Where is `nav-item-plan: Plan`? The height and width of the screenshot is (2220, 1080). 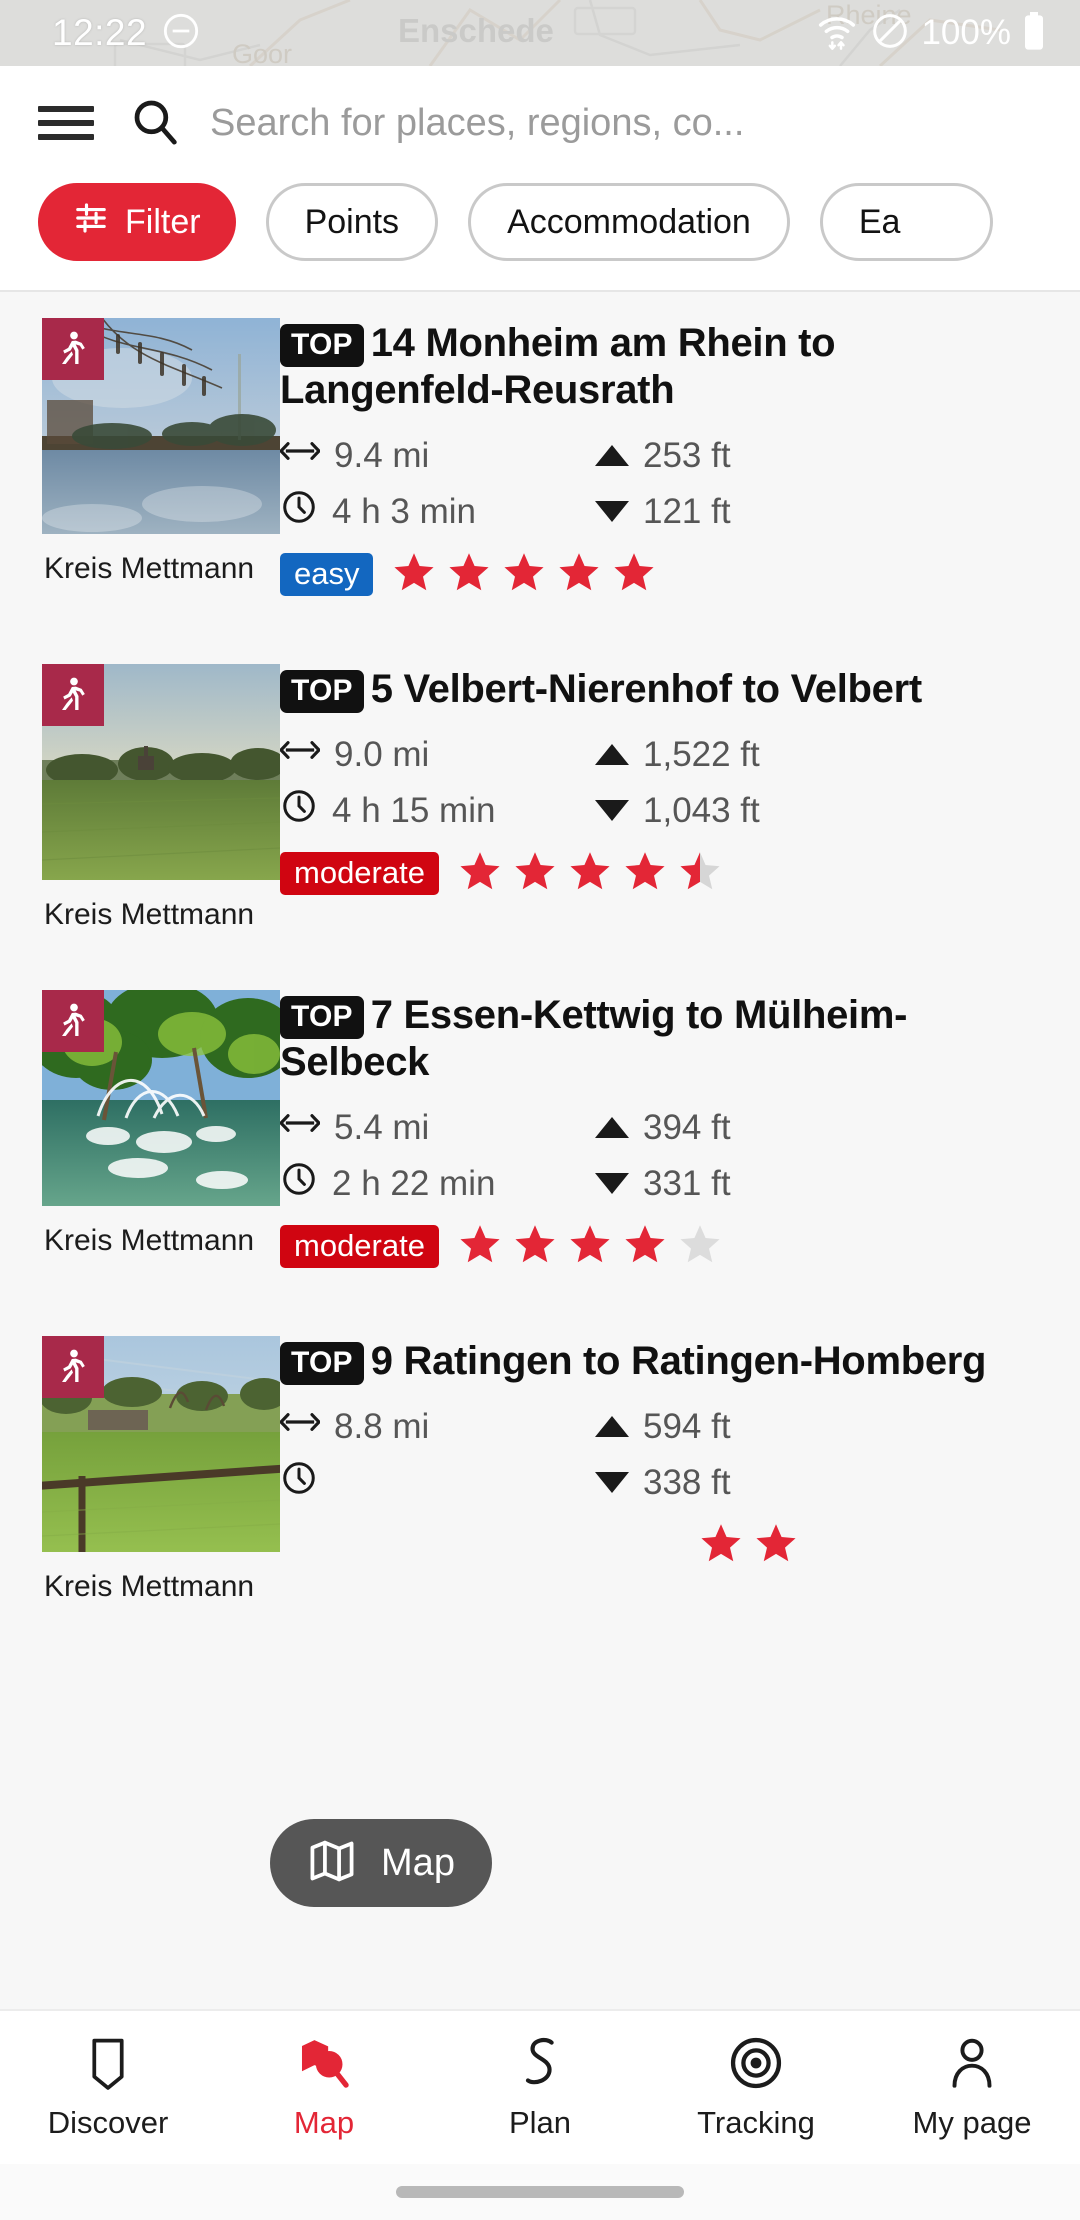 nav-item-plan: Plan is located at coordinates (540, 2088).